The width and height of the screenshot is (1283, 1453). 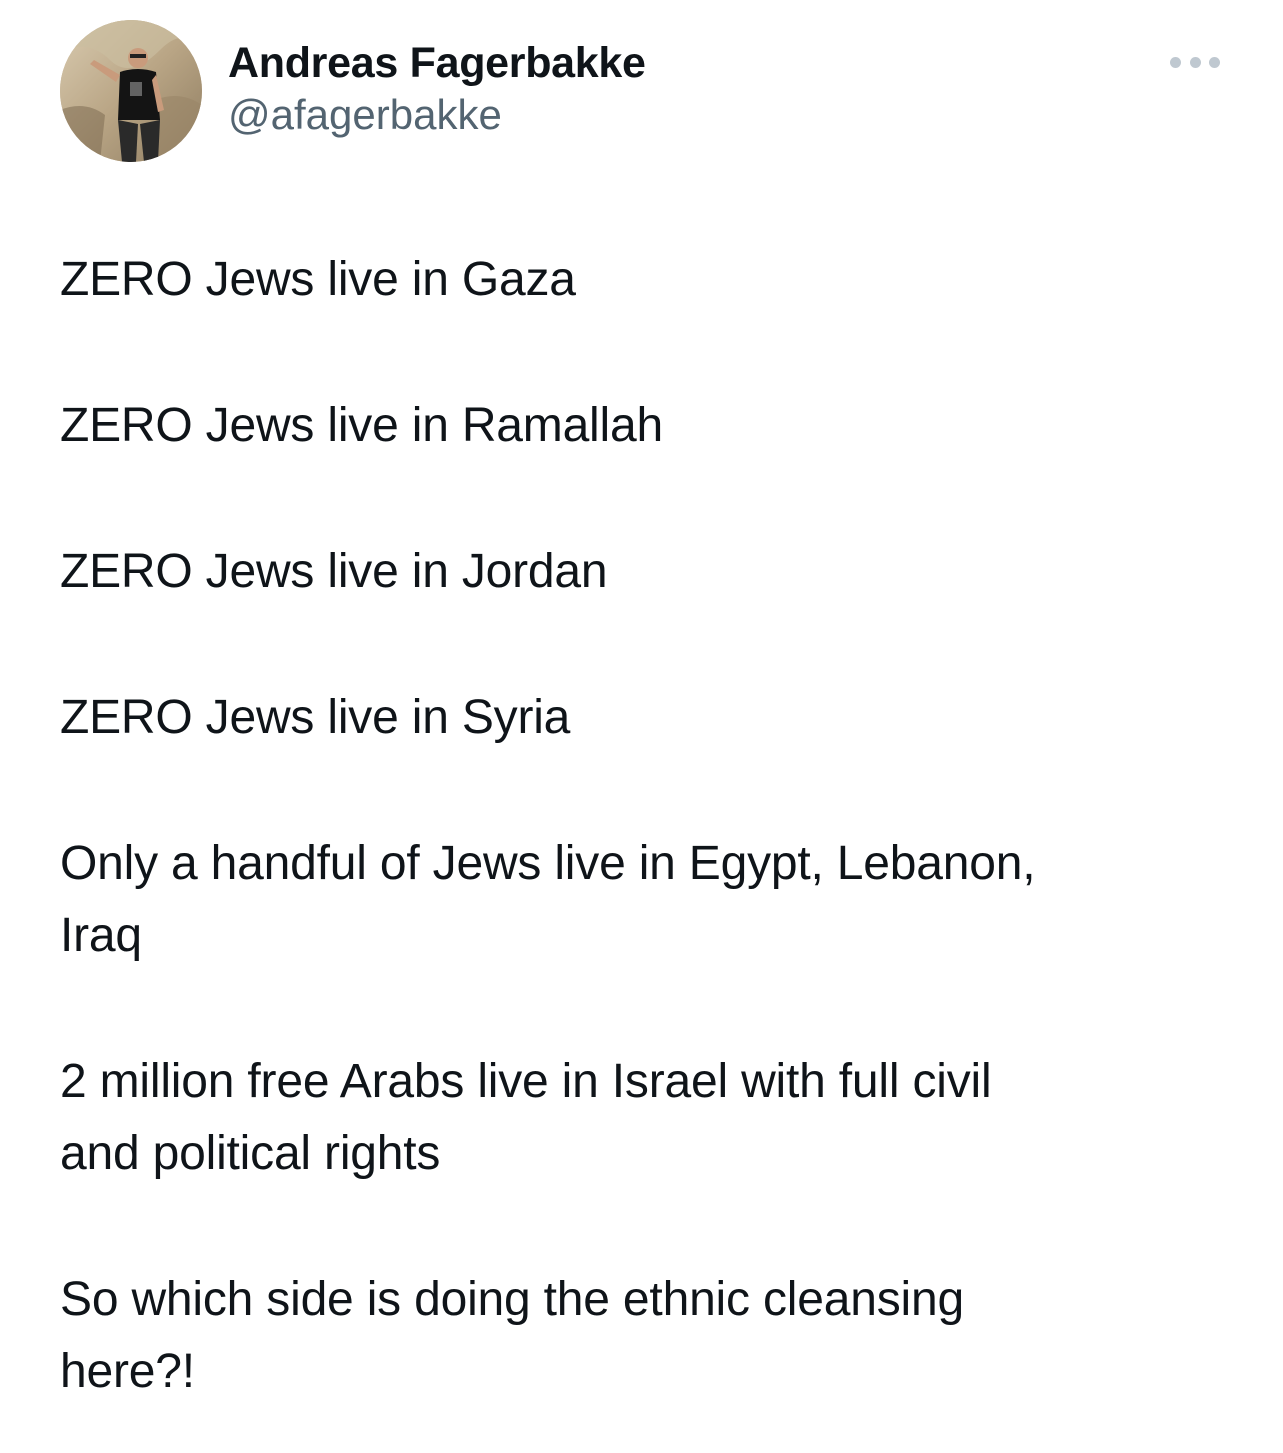 I want to click on tweet-paragraph: ZERO Jews live in Gaza, so click(x=318, y=279).